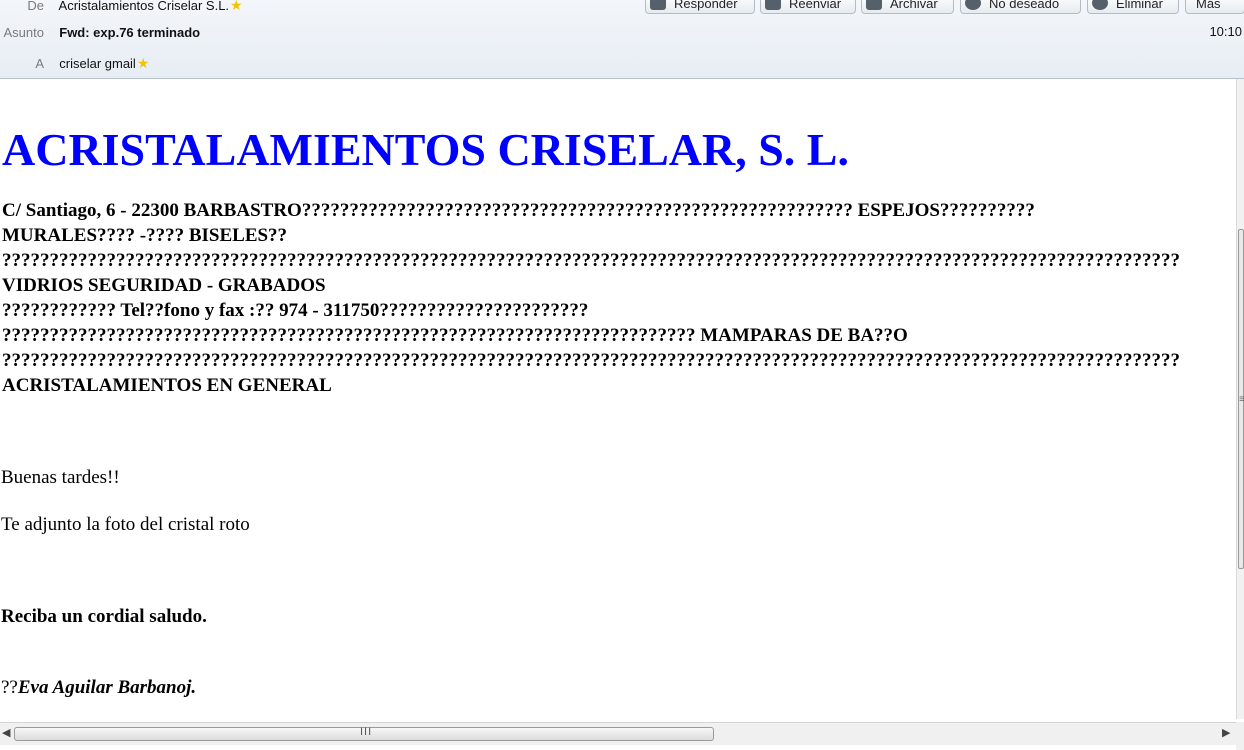 The image size is (1244, 750). What do you see at coordinates (1240, 736) in the screenshot?
I see `scrollbar-corner` at bounding box center [1240, 736].